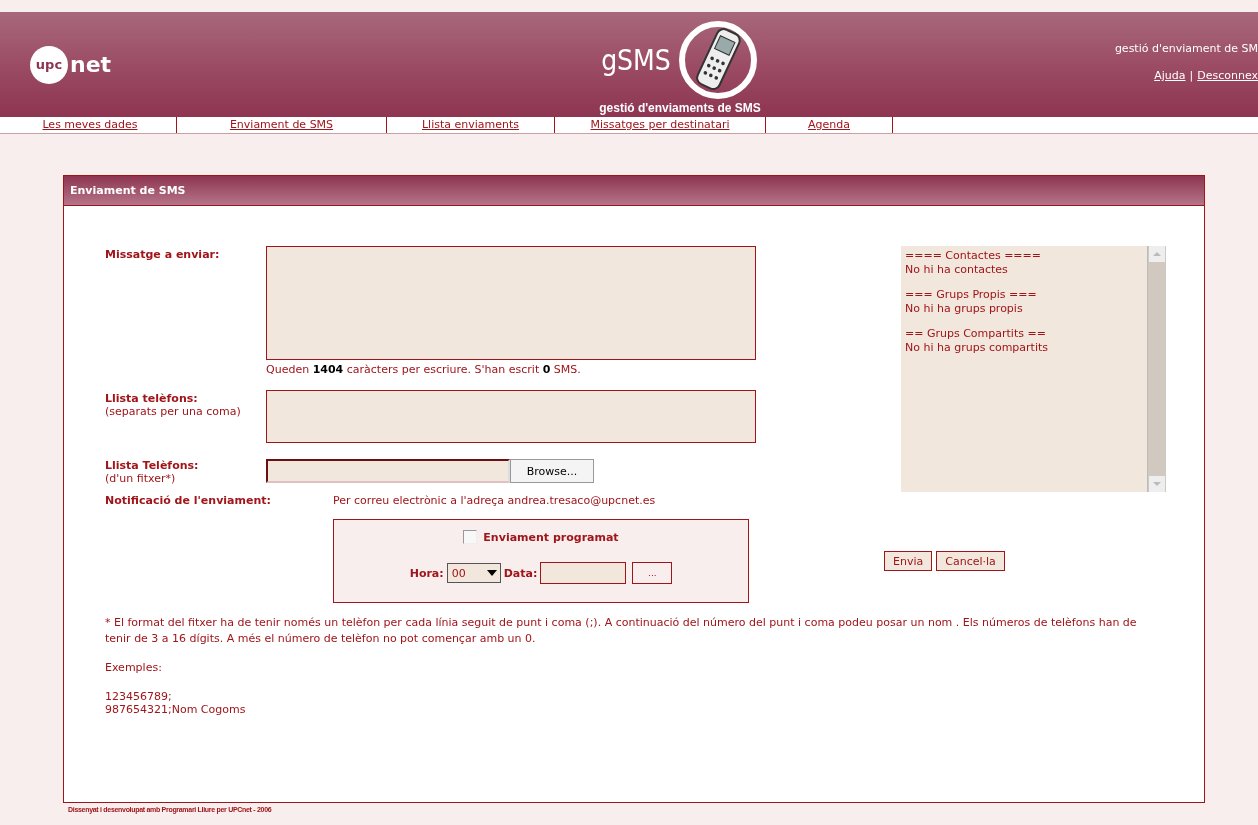  I want to click on example-line: 987654321;Nom Cogoms, so click(176, 709).